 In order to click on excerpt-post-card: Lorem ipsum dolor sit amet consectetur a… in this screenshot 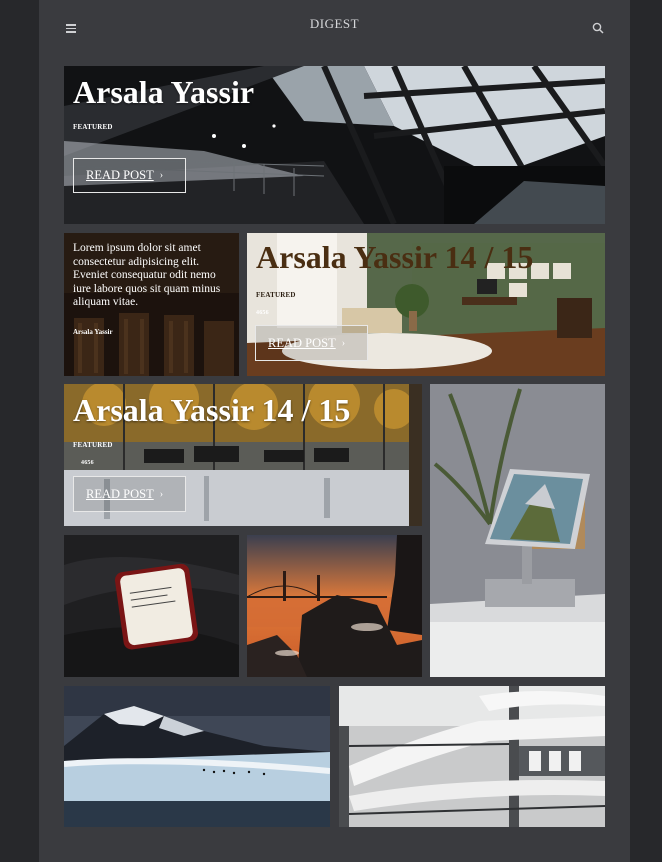, I will do `click(151, 304)`.